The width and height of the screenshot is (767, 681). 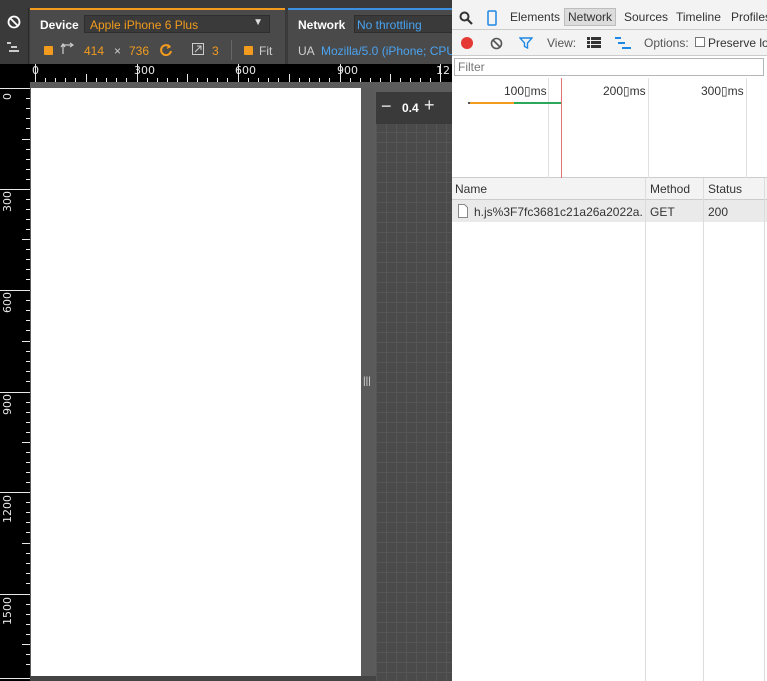 I want to click on table-row: h.js%3F7fc3681c21a26a2022a... GET 200, so click(x=609, y=211).